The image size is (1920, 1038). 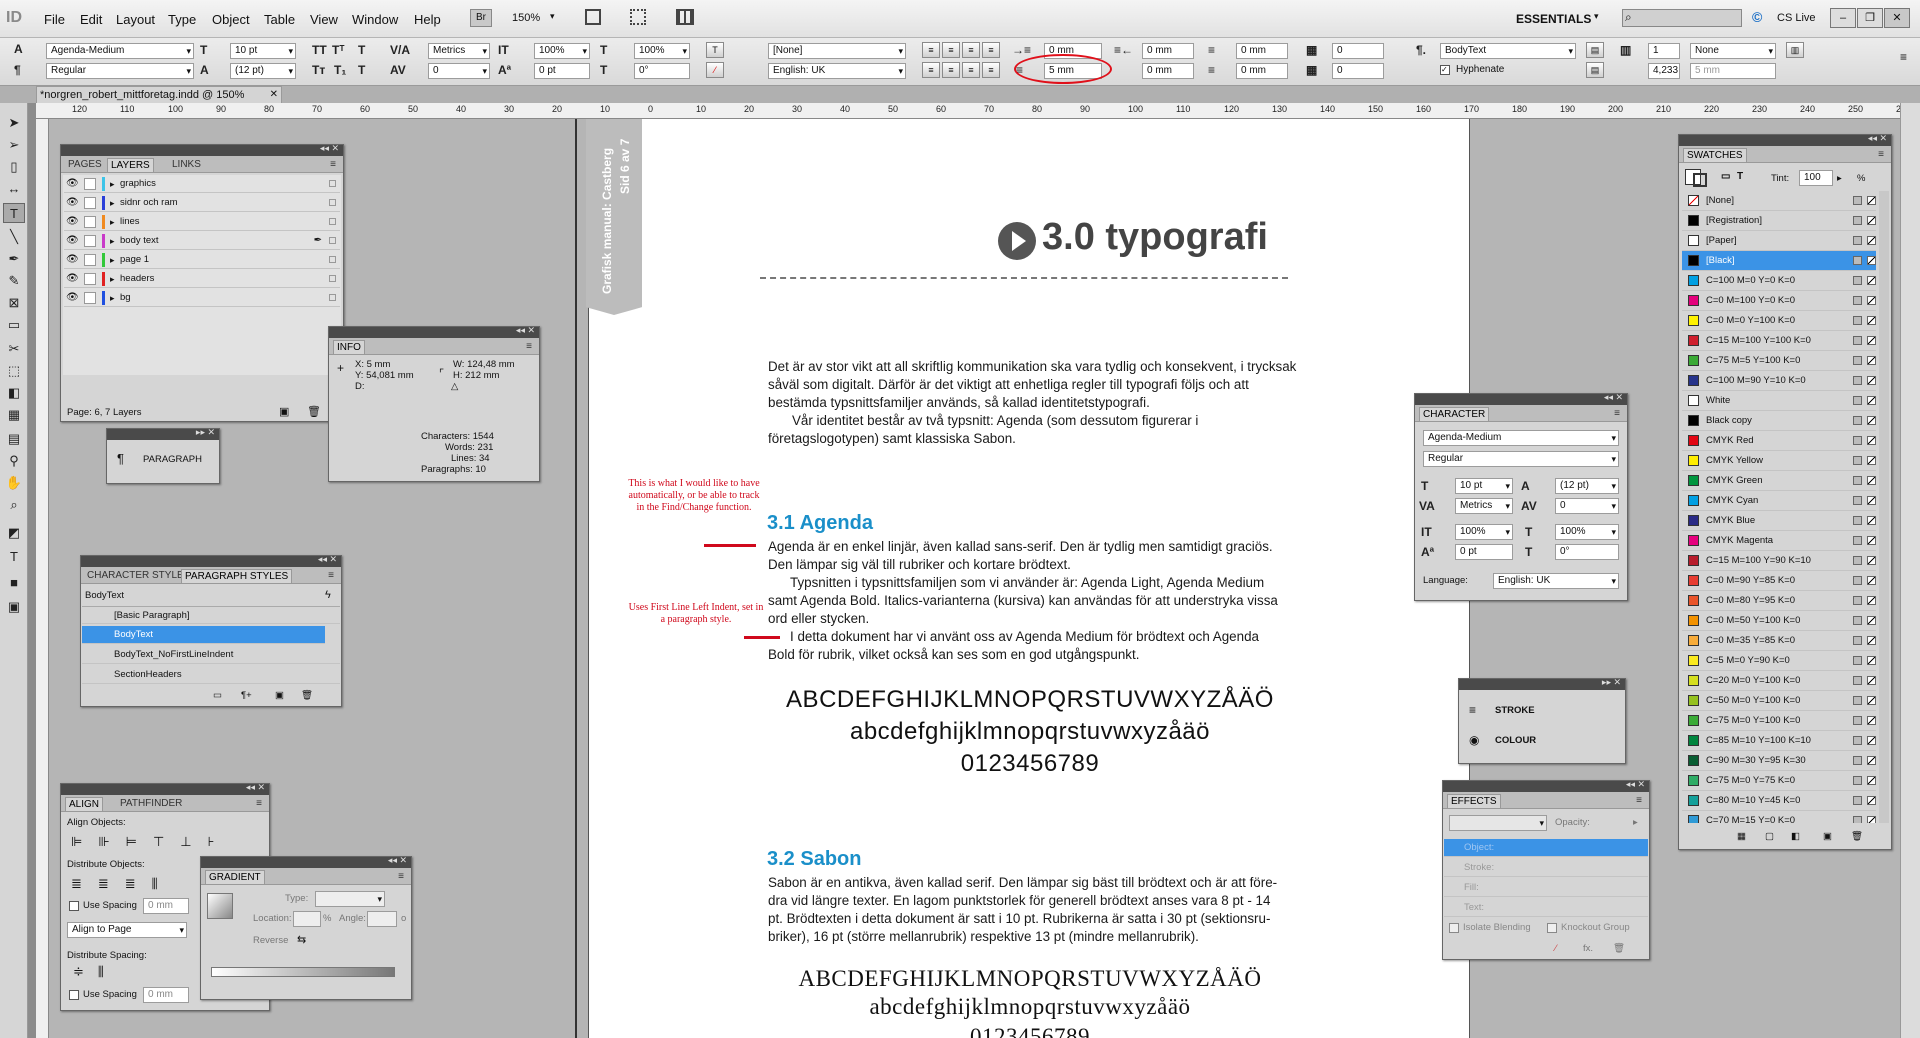 What do you see at coordinates (1779, 581) in the screenshot?
I see `swatch-item: C=0 M=90 Y=85 K=0` at bounding box center [1779, 581].